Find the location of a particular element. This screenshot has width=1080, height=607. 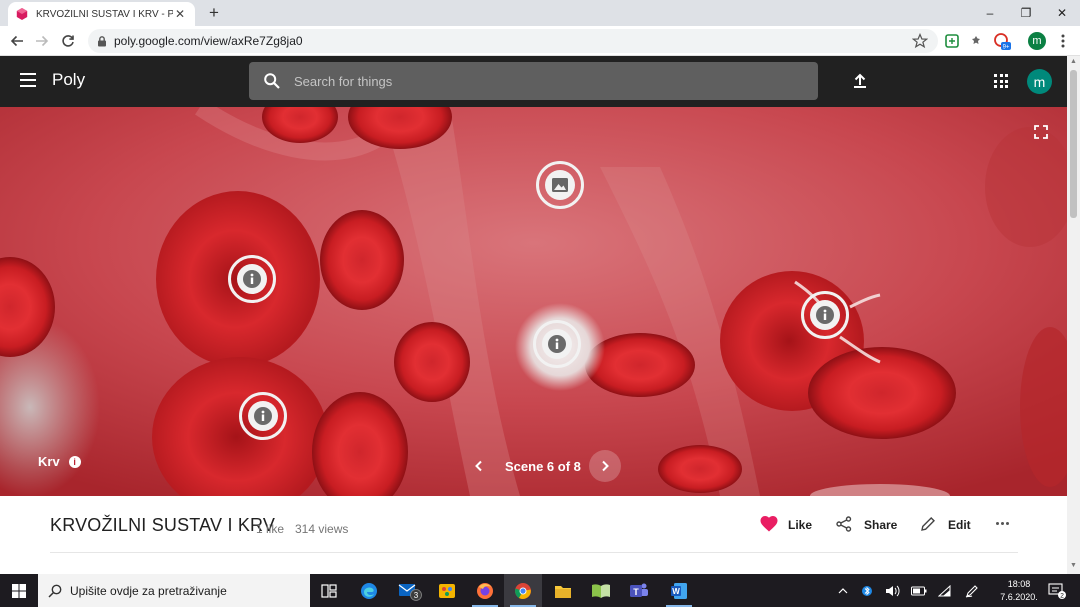

next-scene-button is located at coordinates (604, 466).